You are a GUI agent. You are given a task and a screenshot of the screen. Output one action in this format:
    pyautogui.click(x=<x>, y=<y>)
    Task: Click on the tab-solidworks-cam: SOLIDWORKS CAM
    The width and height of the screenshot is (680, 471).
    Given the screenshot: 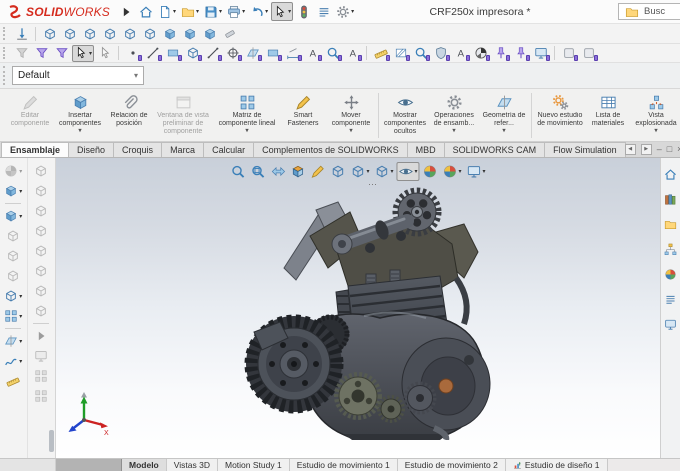 What is the action you would take?
    pyautogui.click(x=494, y=149)
    